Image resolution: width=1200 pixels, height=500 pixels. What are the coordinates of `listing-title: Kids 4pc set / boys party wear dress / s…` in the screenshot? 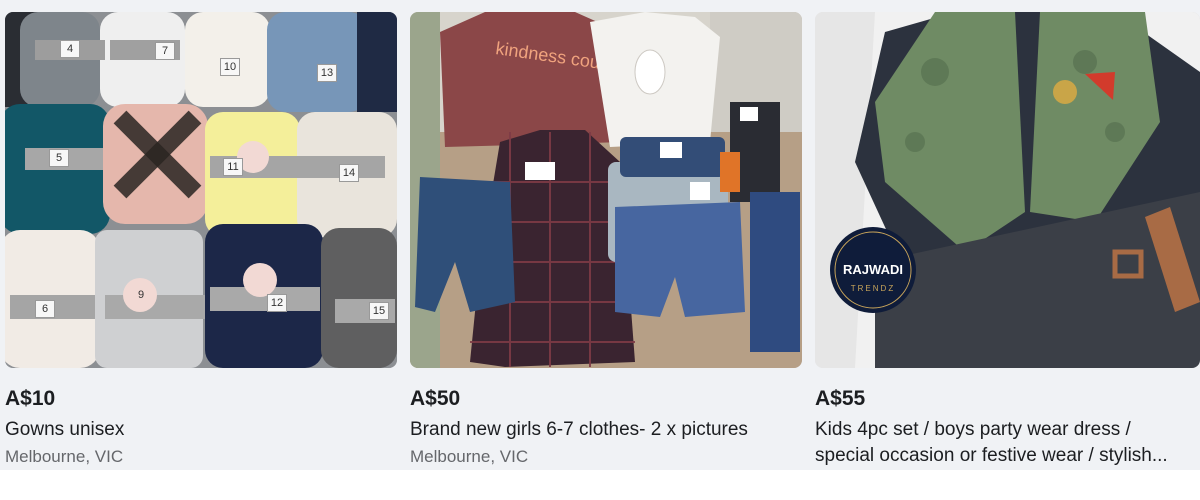 It's located at (1001, 443).